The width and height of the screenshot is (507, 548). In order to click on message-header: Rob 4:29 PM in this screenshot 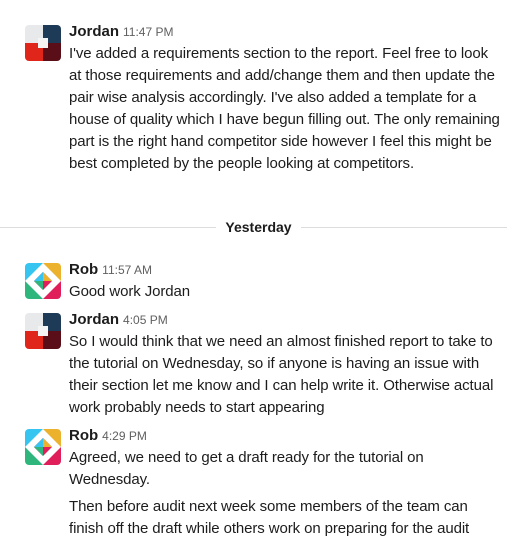, I will do `click(286, 436)`.